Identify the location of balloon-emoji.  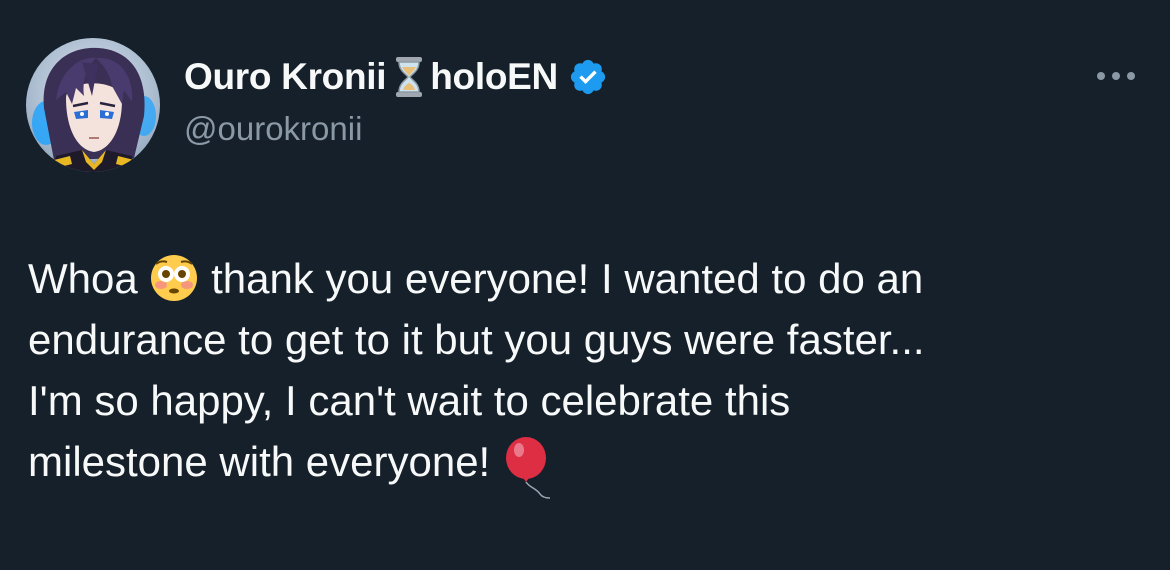
(528, 469).